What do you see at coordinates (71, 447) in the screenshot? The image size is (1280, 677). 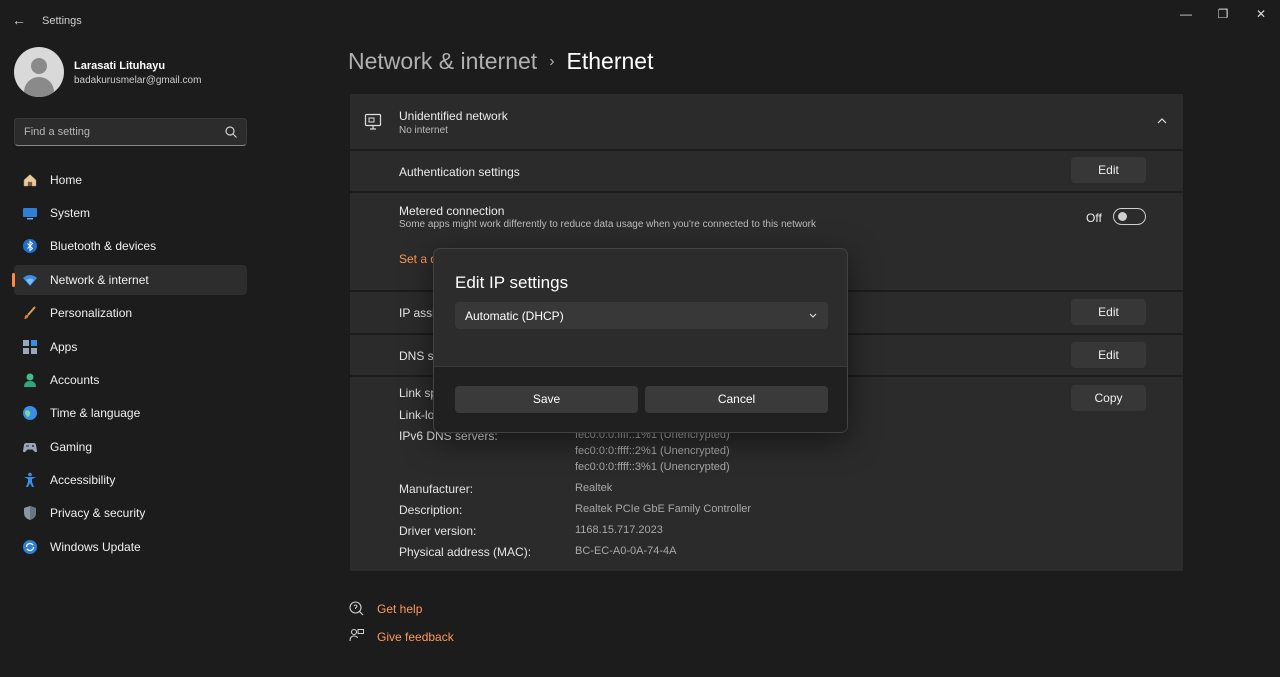 I see `sidebar-item-label: Gaming` at bounding box center [71, 447].